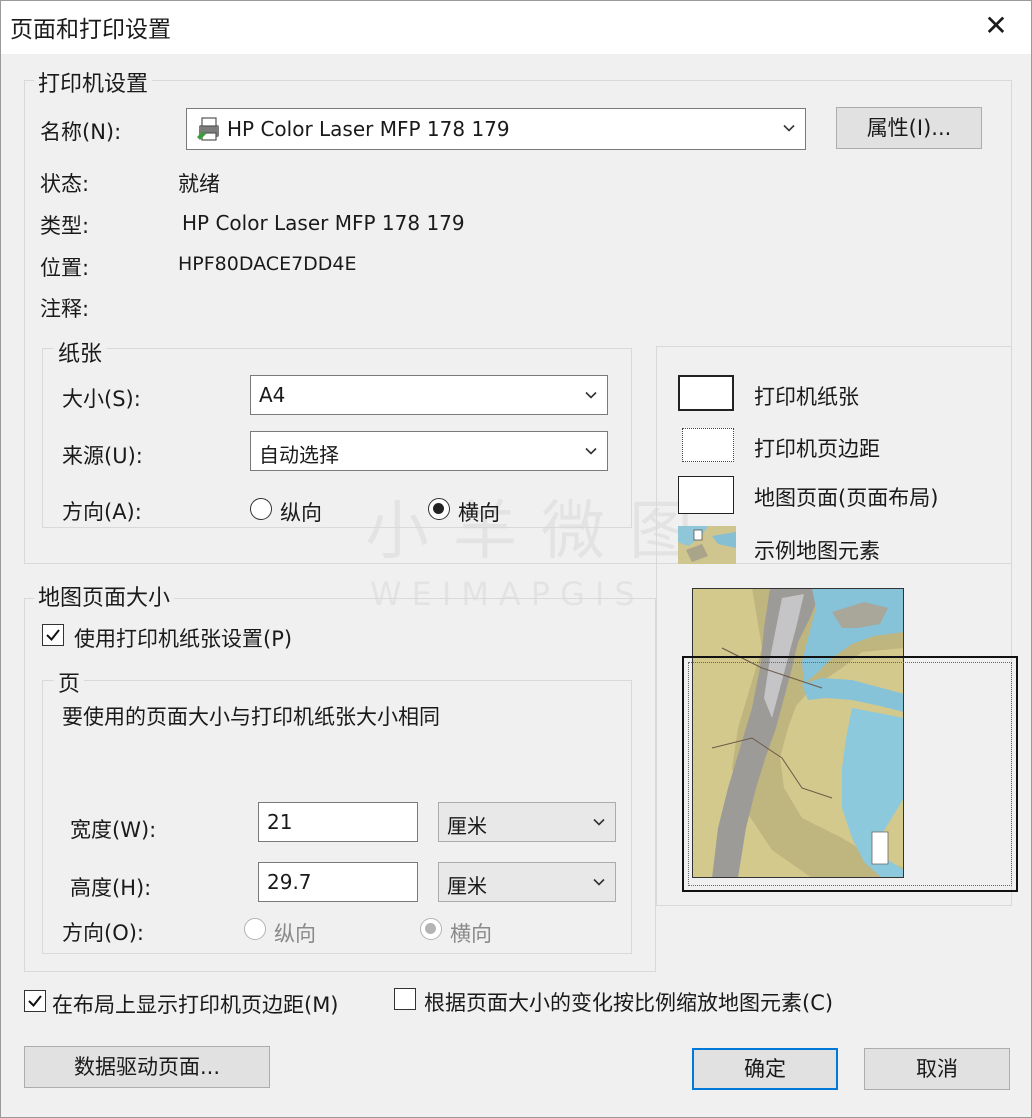 The image size is (1032, 1118). What do you see at coordinates (102, 456) in the screenshot?
I see `paper-source-label: 来源(U):` at bounding box center [102, 456].